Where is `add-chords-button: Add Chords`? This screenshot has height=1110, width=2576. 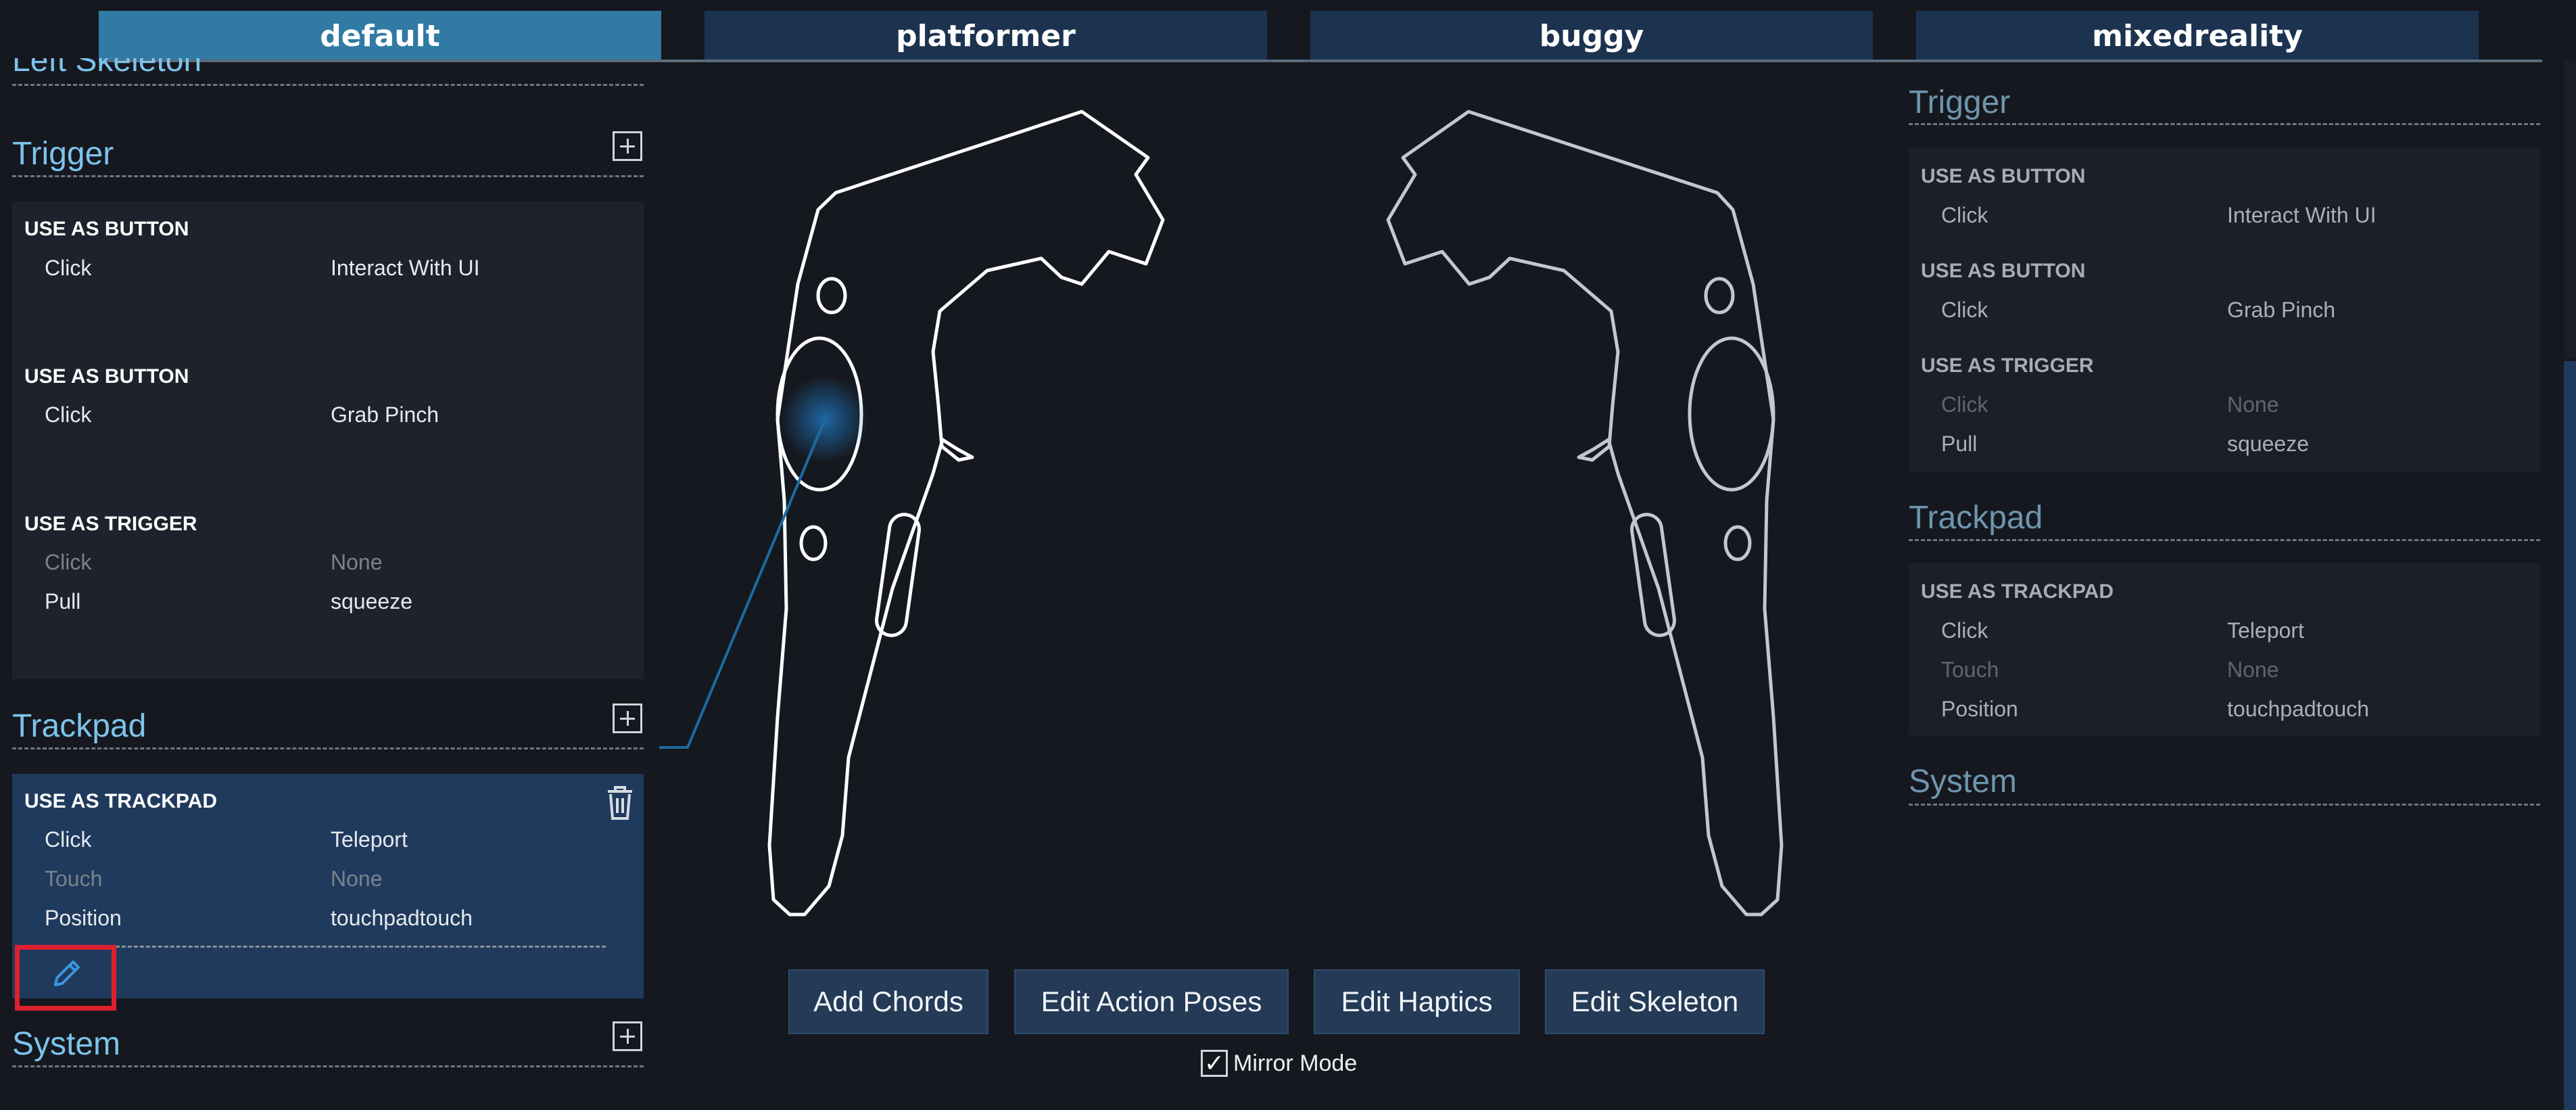
add-chords-button: Add Chords is located at coordinates (888, 1001).